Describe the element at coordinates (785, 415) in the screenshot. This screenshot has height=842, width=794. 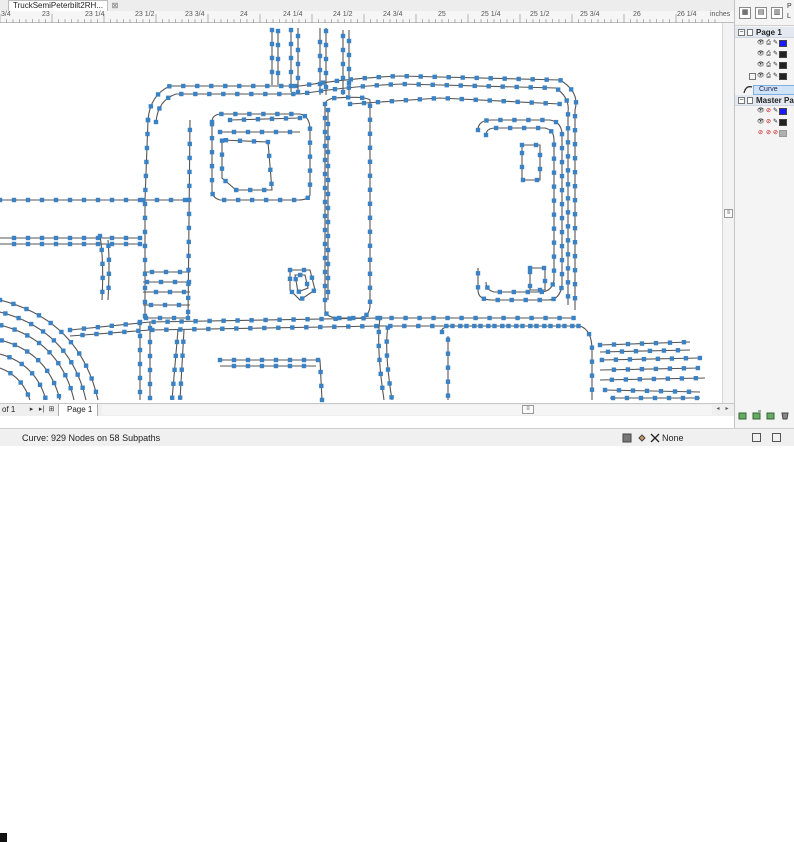
I see `delete-icon` at that location.